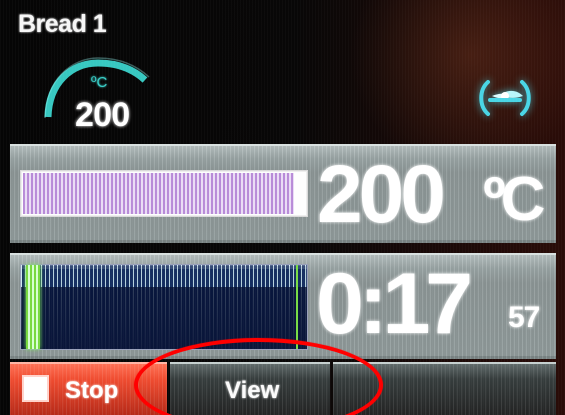  What do you see at coordinates (99, 82) in the screenshot?
I see `setpoint-unit: ºC` at bounding box center [99, 82].